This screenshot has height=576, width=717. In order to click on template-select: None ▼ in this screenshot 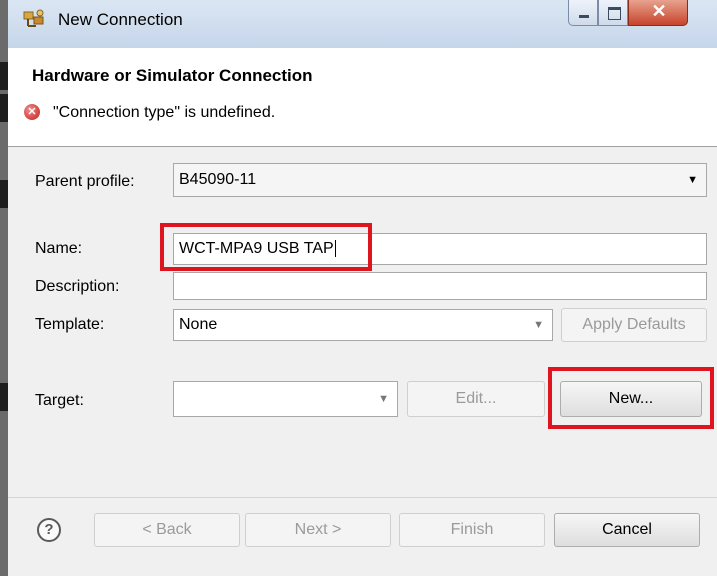, I will do `click(363, 325)`.